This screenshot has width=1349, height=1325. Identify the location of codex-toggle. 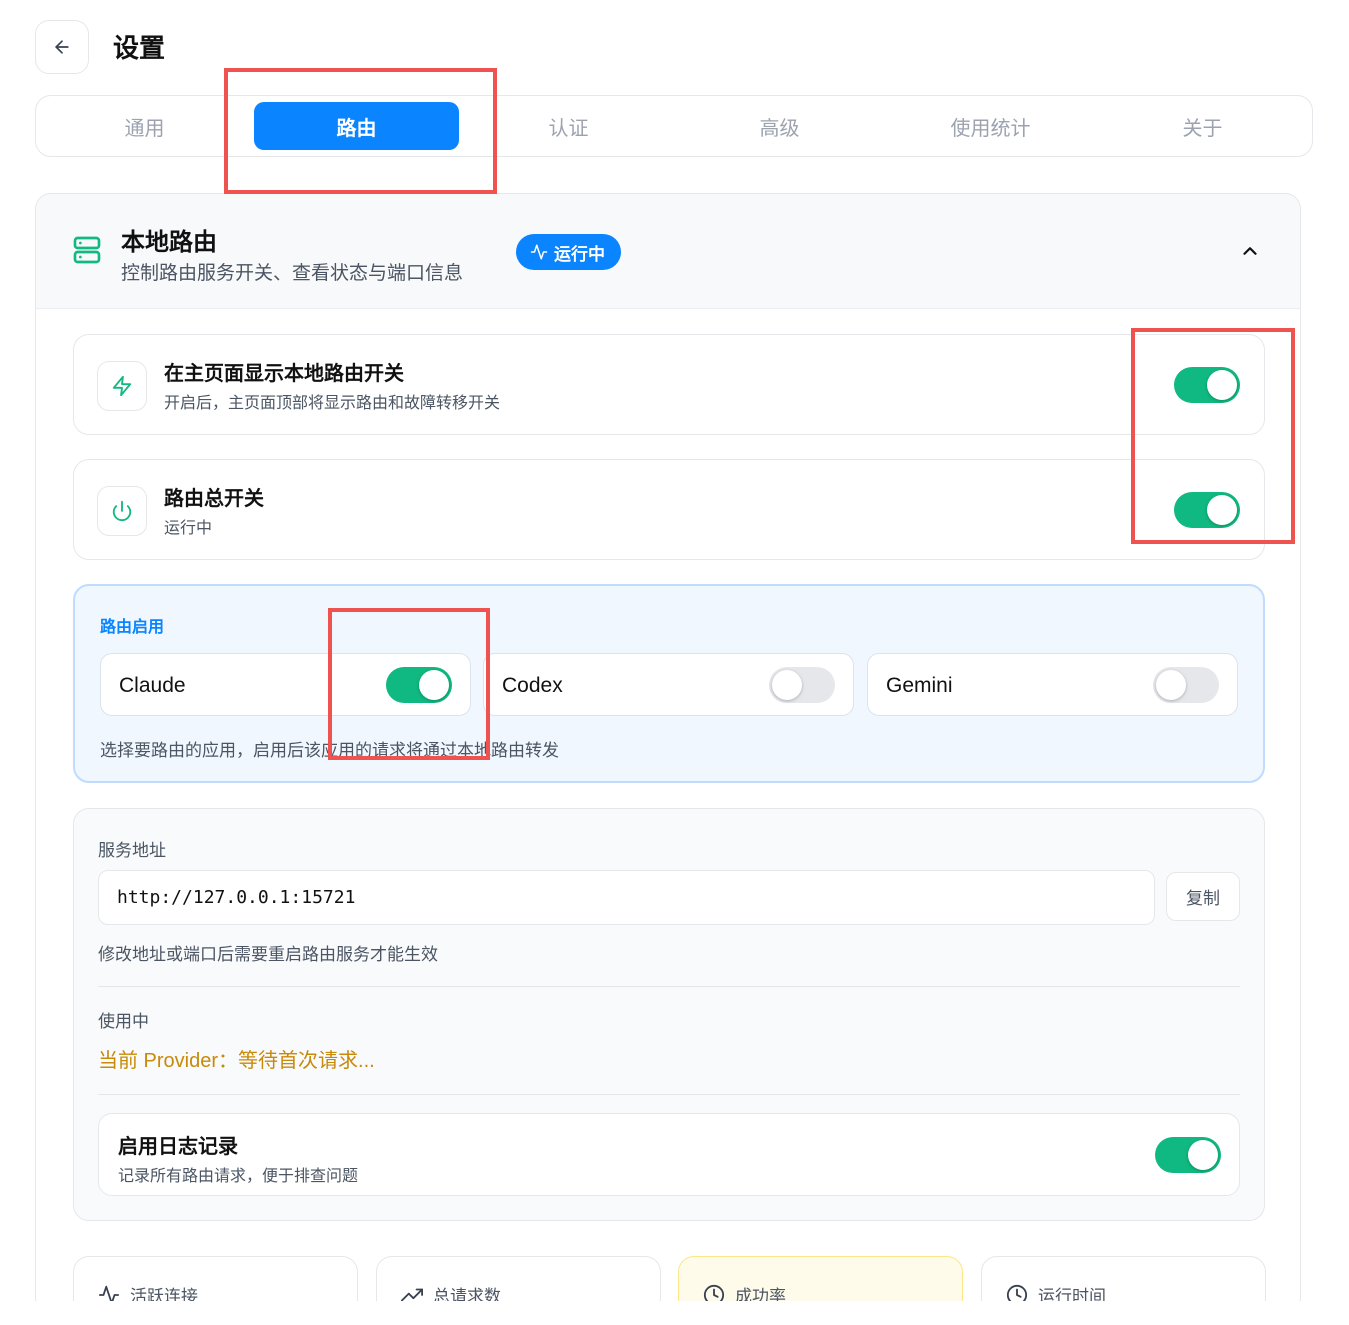
(802, 685).